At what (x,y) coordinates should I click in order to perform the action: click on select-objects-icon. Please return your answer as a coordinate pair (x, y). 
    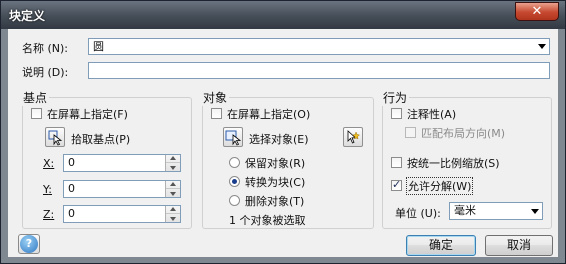
    Looking at the image, I should click on (233, 138).